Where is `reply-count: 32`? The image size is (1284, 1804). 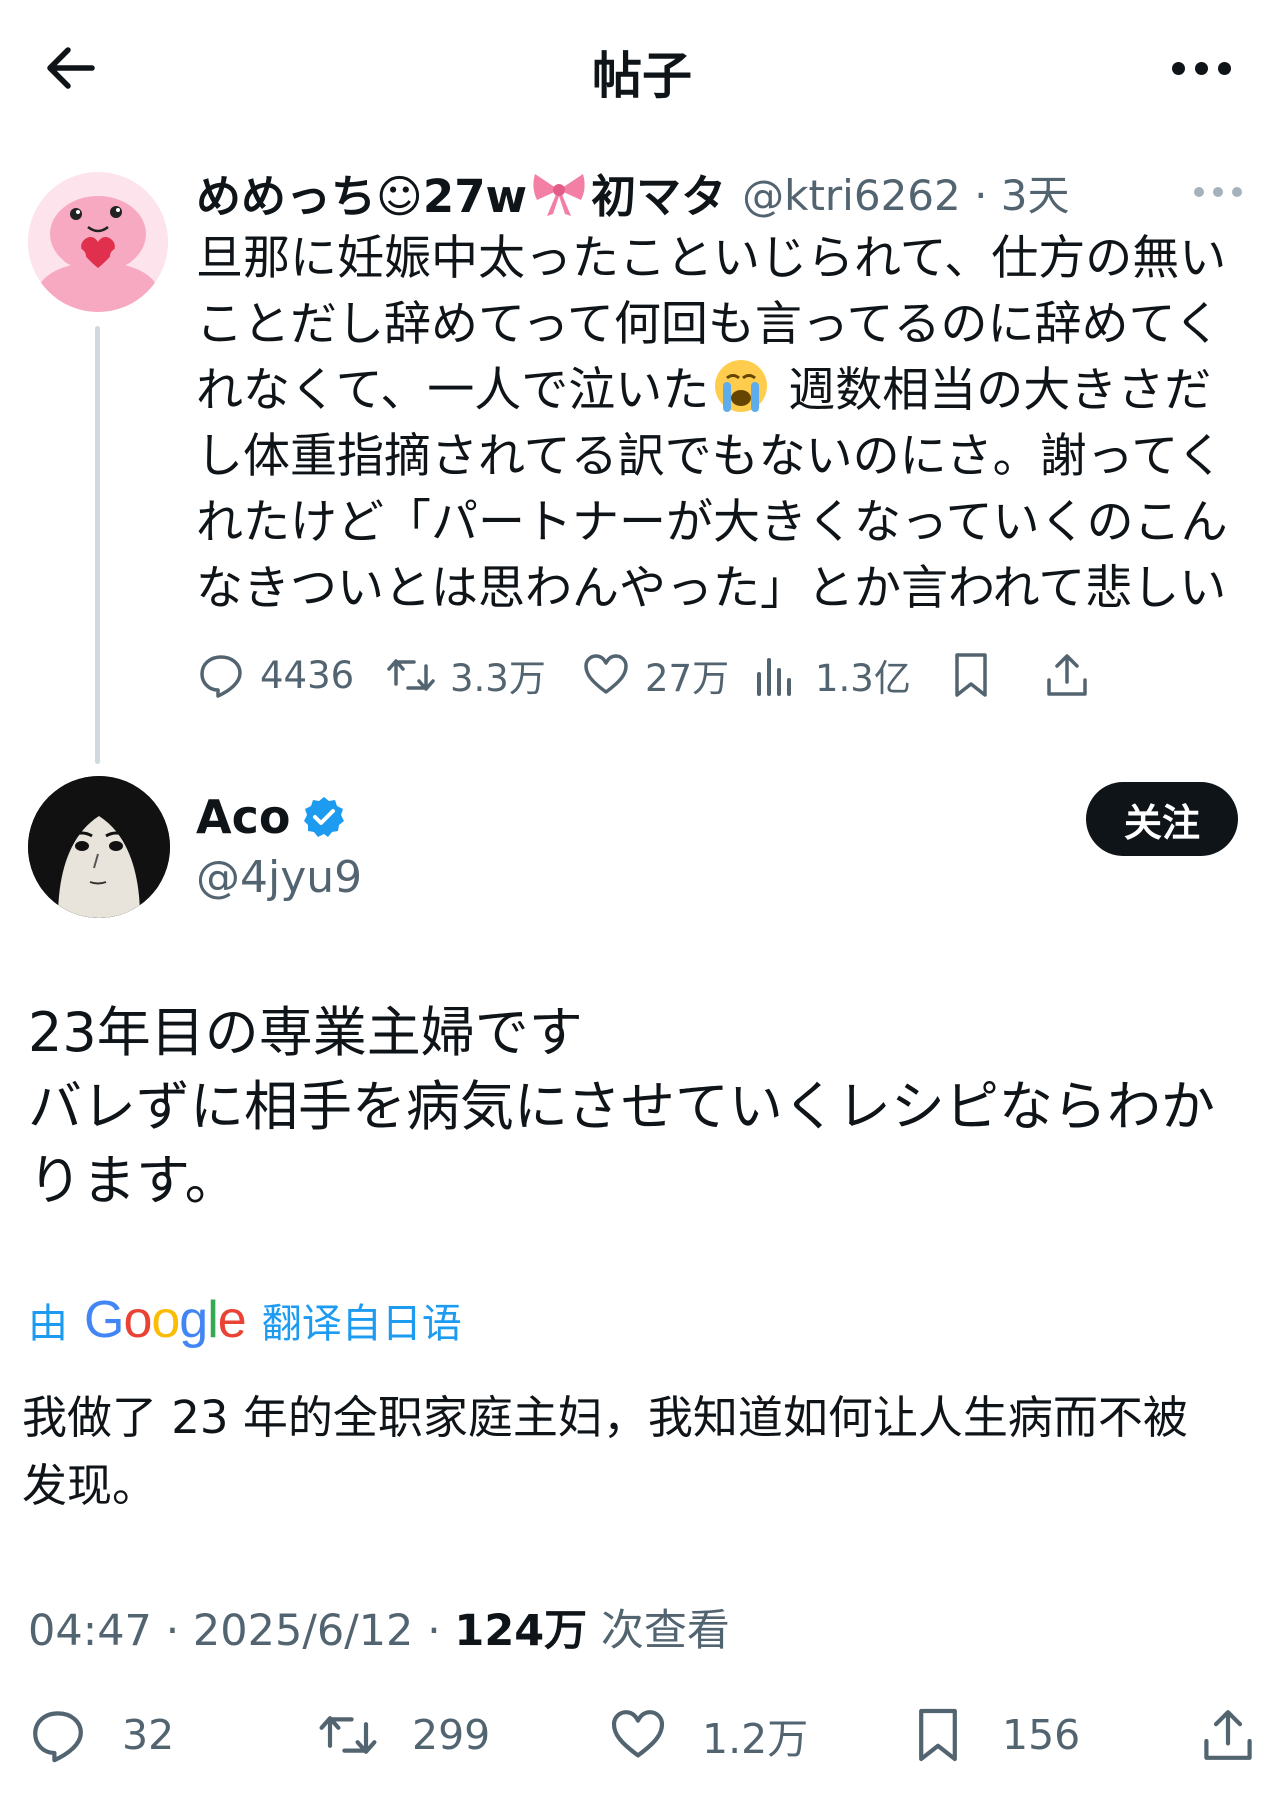 reply-count: 32 is located at coordinates (148, 1735).